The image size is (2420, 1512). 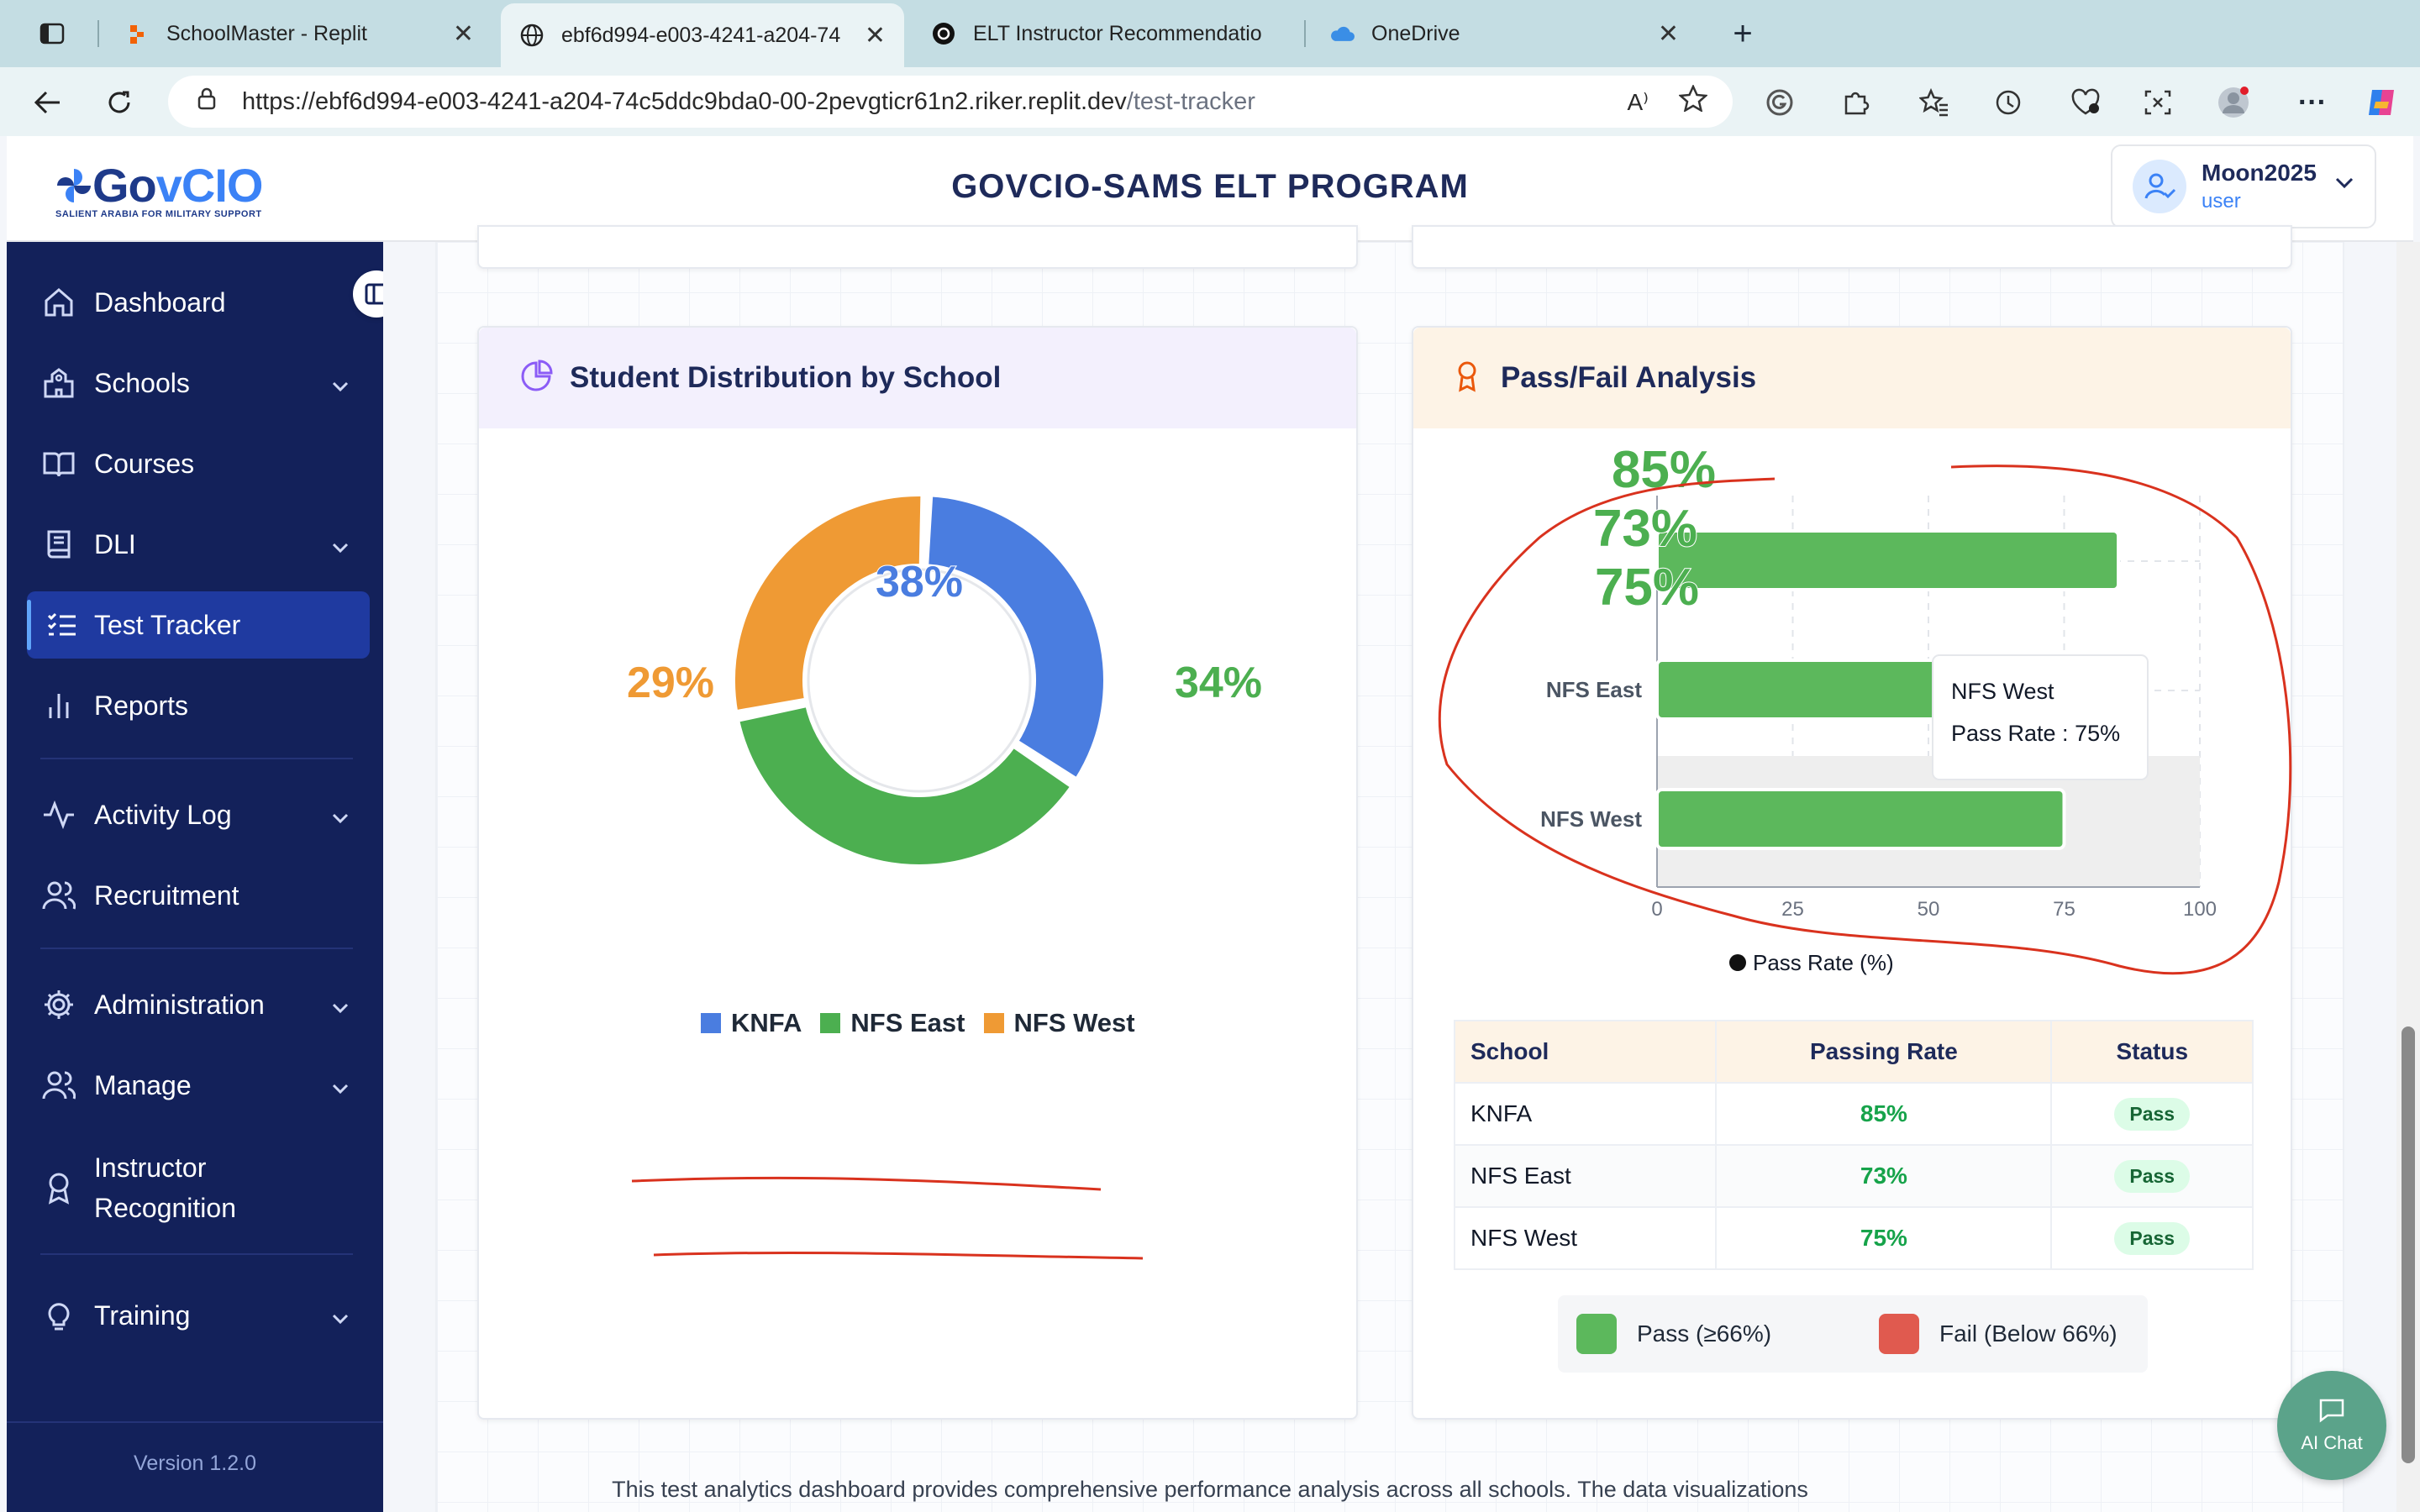 I want to click on page-scrollbar, so click(x=2408, y=877).